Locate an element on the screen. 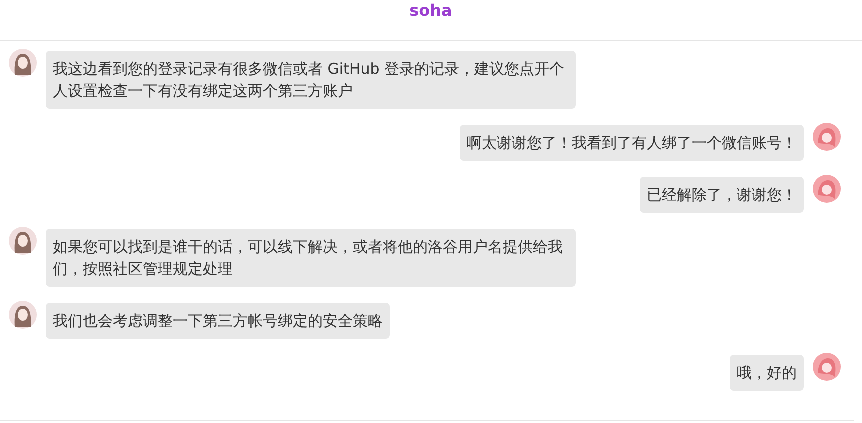 The image size is (862, 423). chat-title: soha is located at coordinates (431, 10).